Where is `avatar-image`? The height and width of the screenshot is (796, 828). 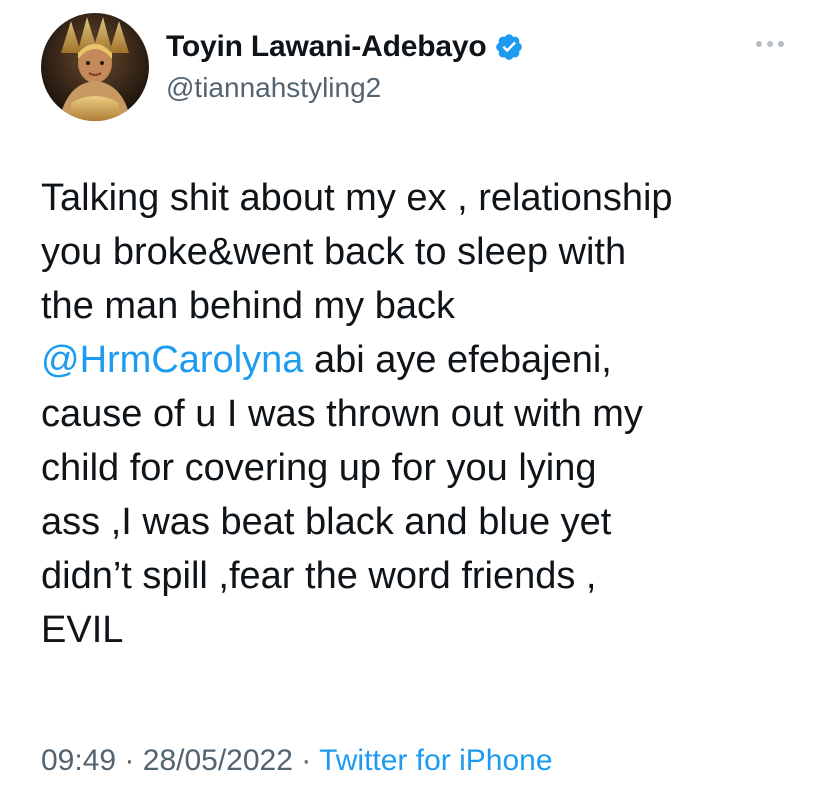 avatar-image is located at coordinates (95, 67).